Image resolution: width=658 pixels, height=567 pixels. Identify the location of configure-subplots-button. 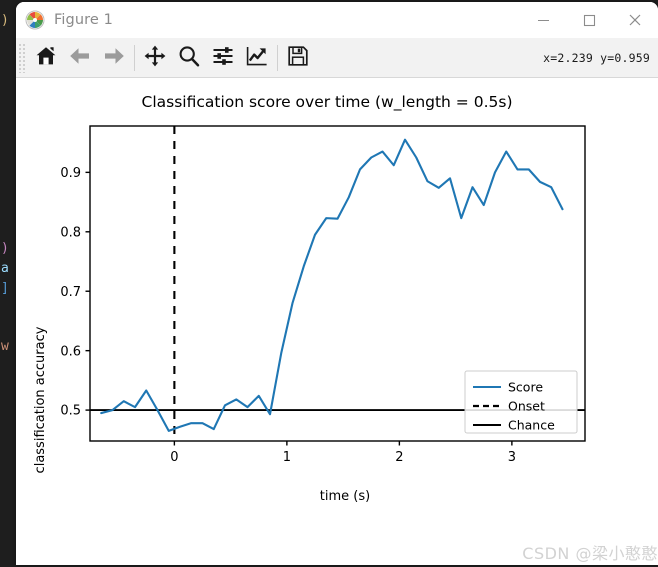
(223, 58).